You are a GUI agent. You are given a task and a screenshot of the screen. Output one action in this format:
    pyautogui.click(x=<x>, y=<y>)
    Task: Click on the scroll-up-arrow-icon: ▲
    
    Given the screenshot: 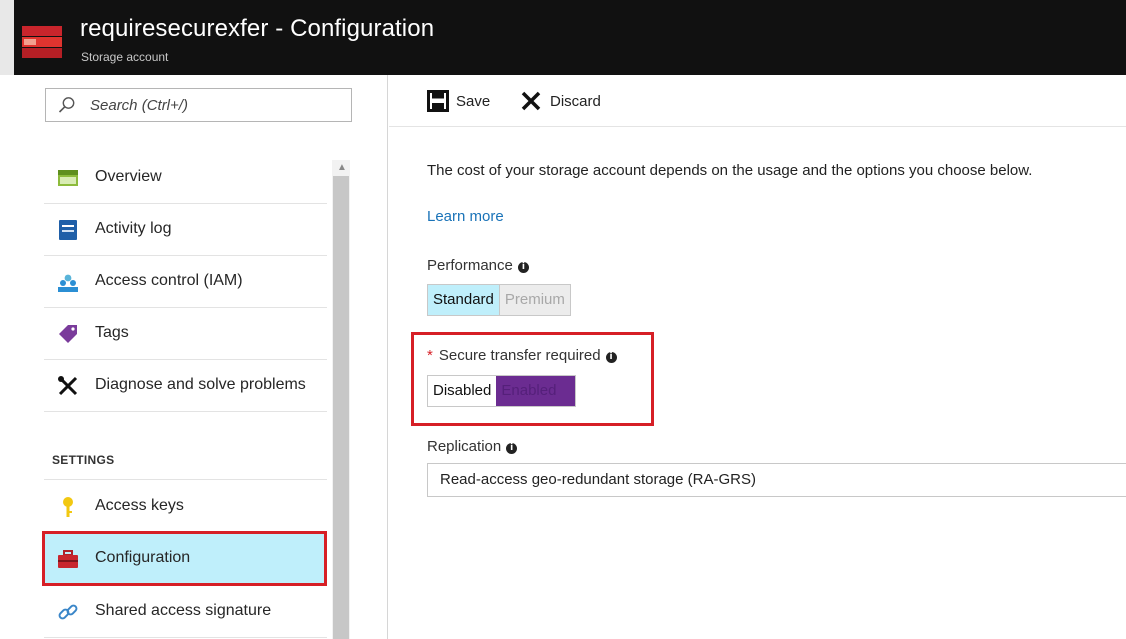 What is the action you would take?
    pyautogui.click(x=342, y=167)
    